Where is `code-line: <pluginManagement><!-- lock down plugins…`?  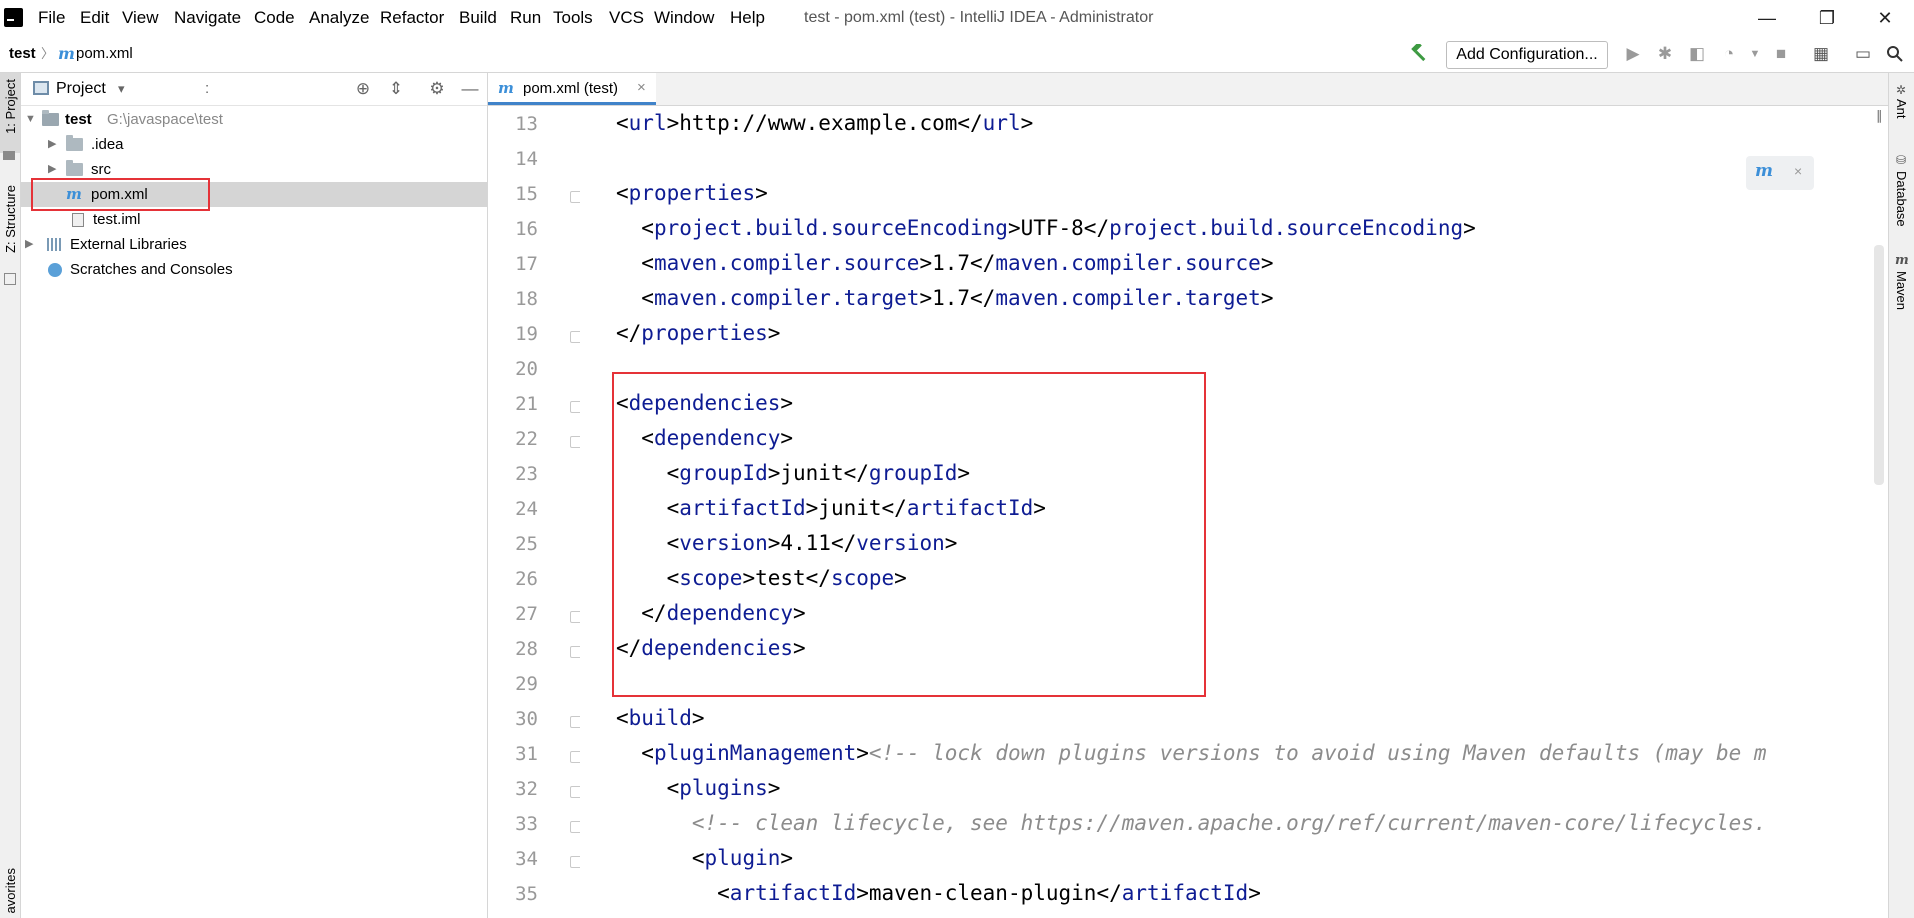
code-line: <pluginManagement><!-- lock down plugins… is located at coordinates (1191, 753).